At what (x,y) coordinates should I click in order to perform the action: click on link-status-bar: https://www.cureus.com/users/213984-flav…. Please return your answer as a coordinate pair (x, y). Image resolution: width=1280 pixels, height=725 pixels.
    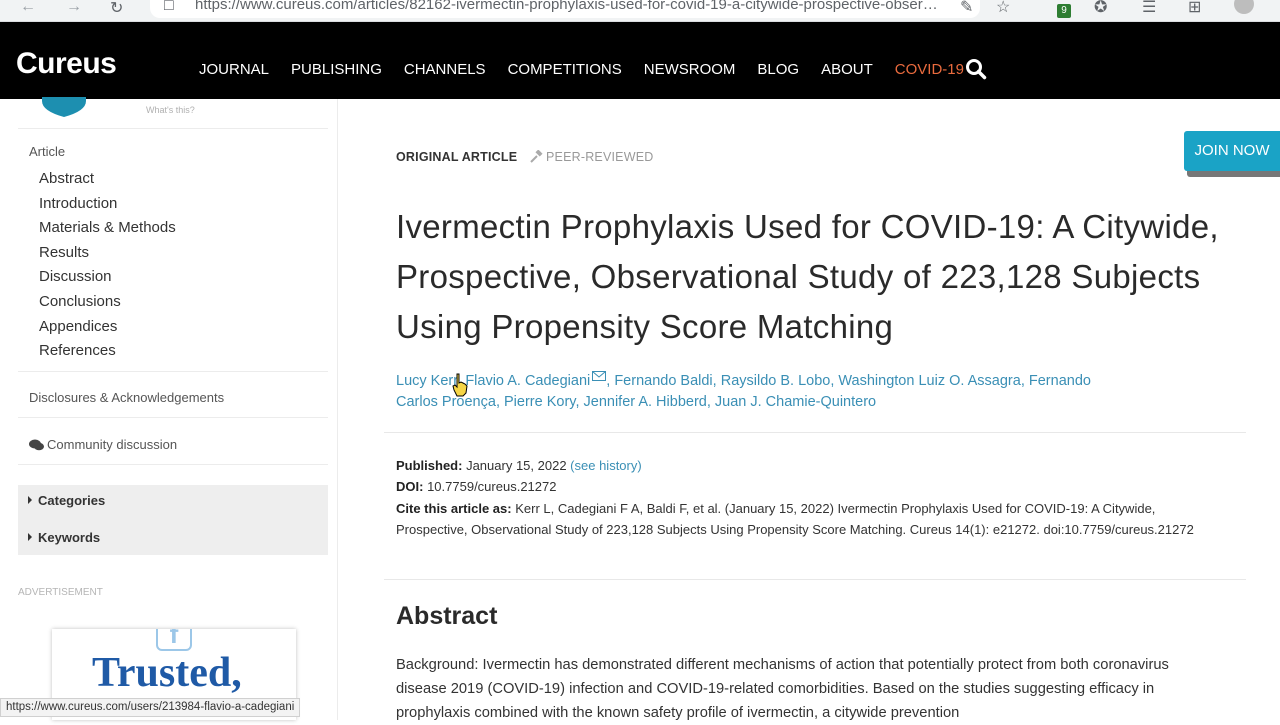
    Looking at the image, I should click on (150, 707).